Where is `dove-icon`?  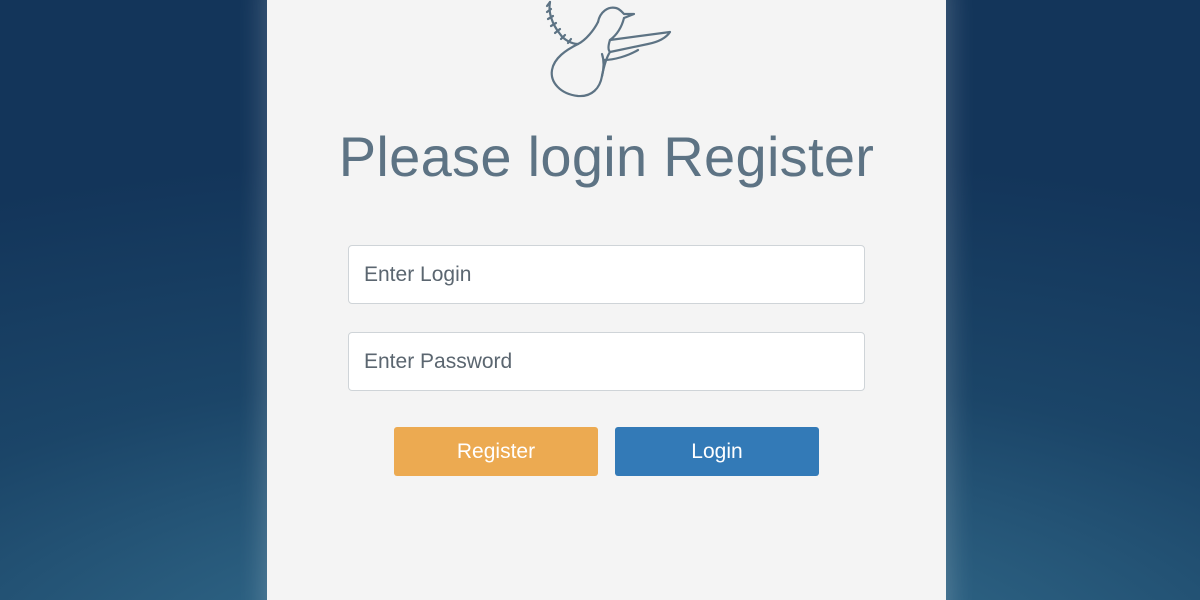 dove-icon is located at coordinates (608, 50).